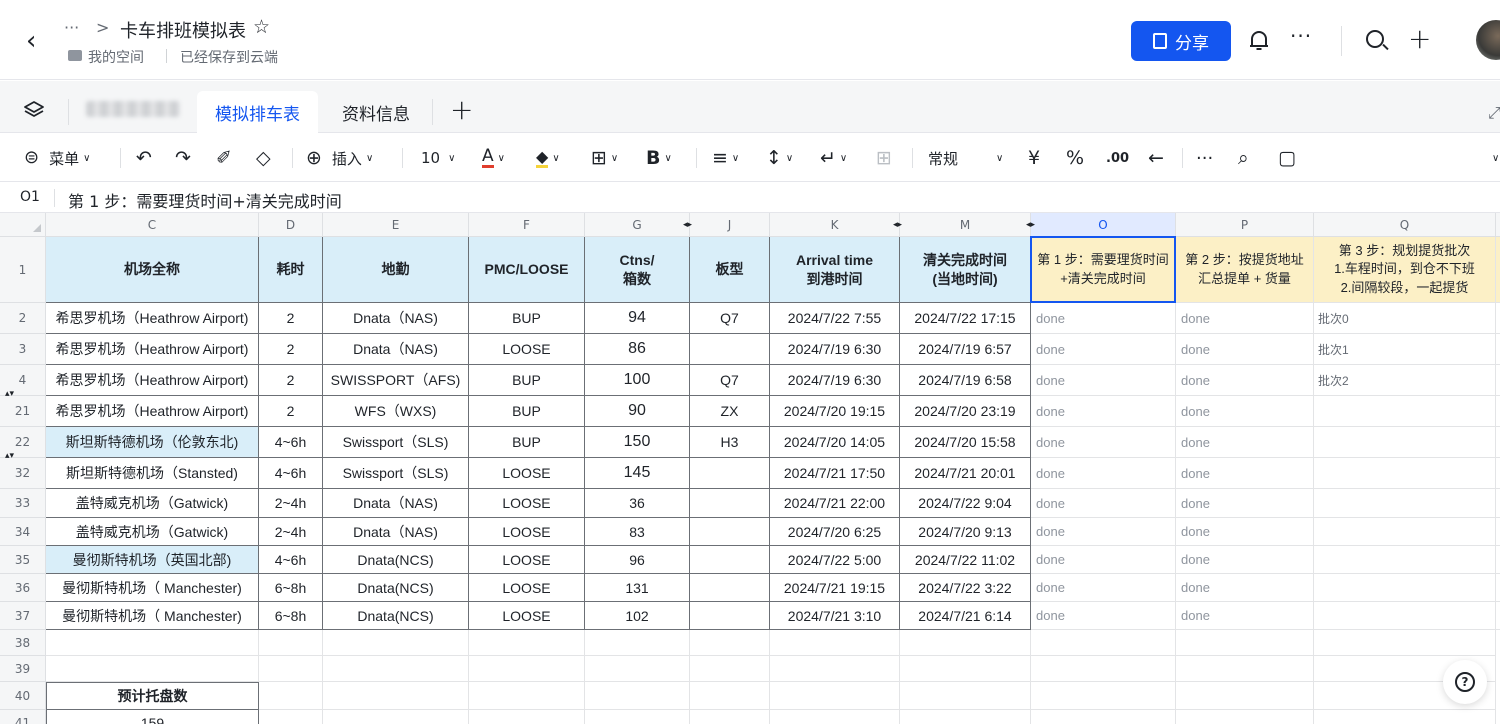  I want to click on layers-icon, so click(34, 110).